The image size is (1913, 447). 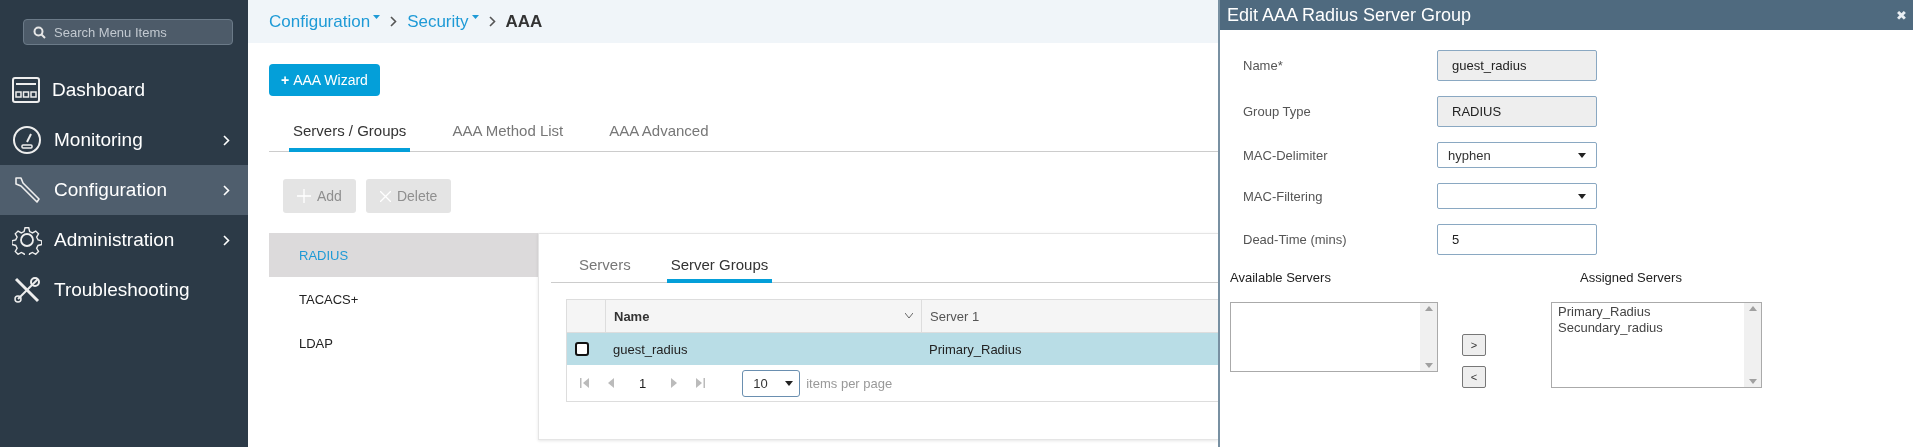 What do you see at coordinates (1517, 111) in the screenshot?
I see `readonly-field: RADIUS` at bounding box center [1517, 111].